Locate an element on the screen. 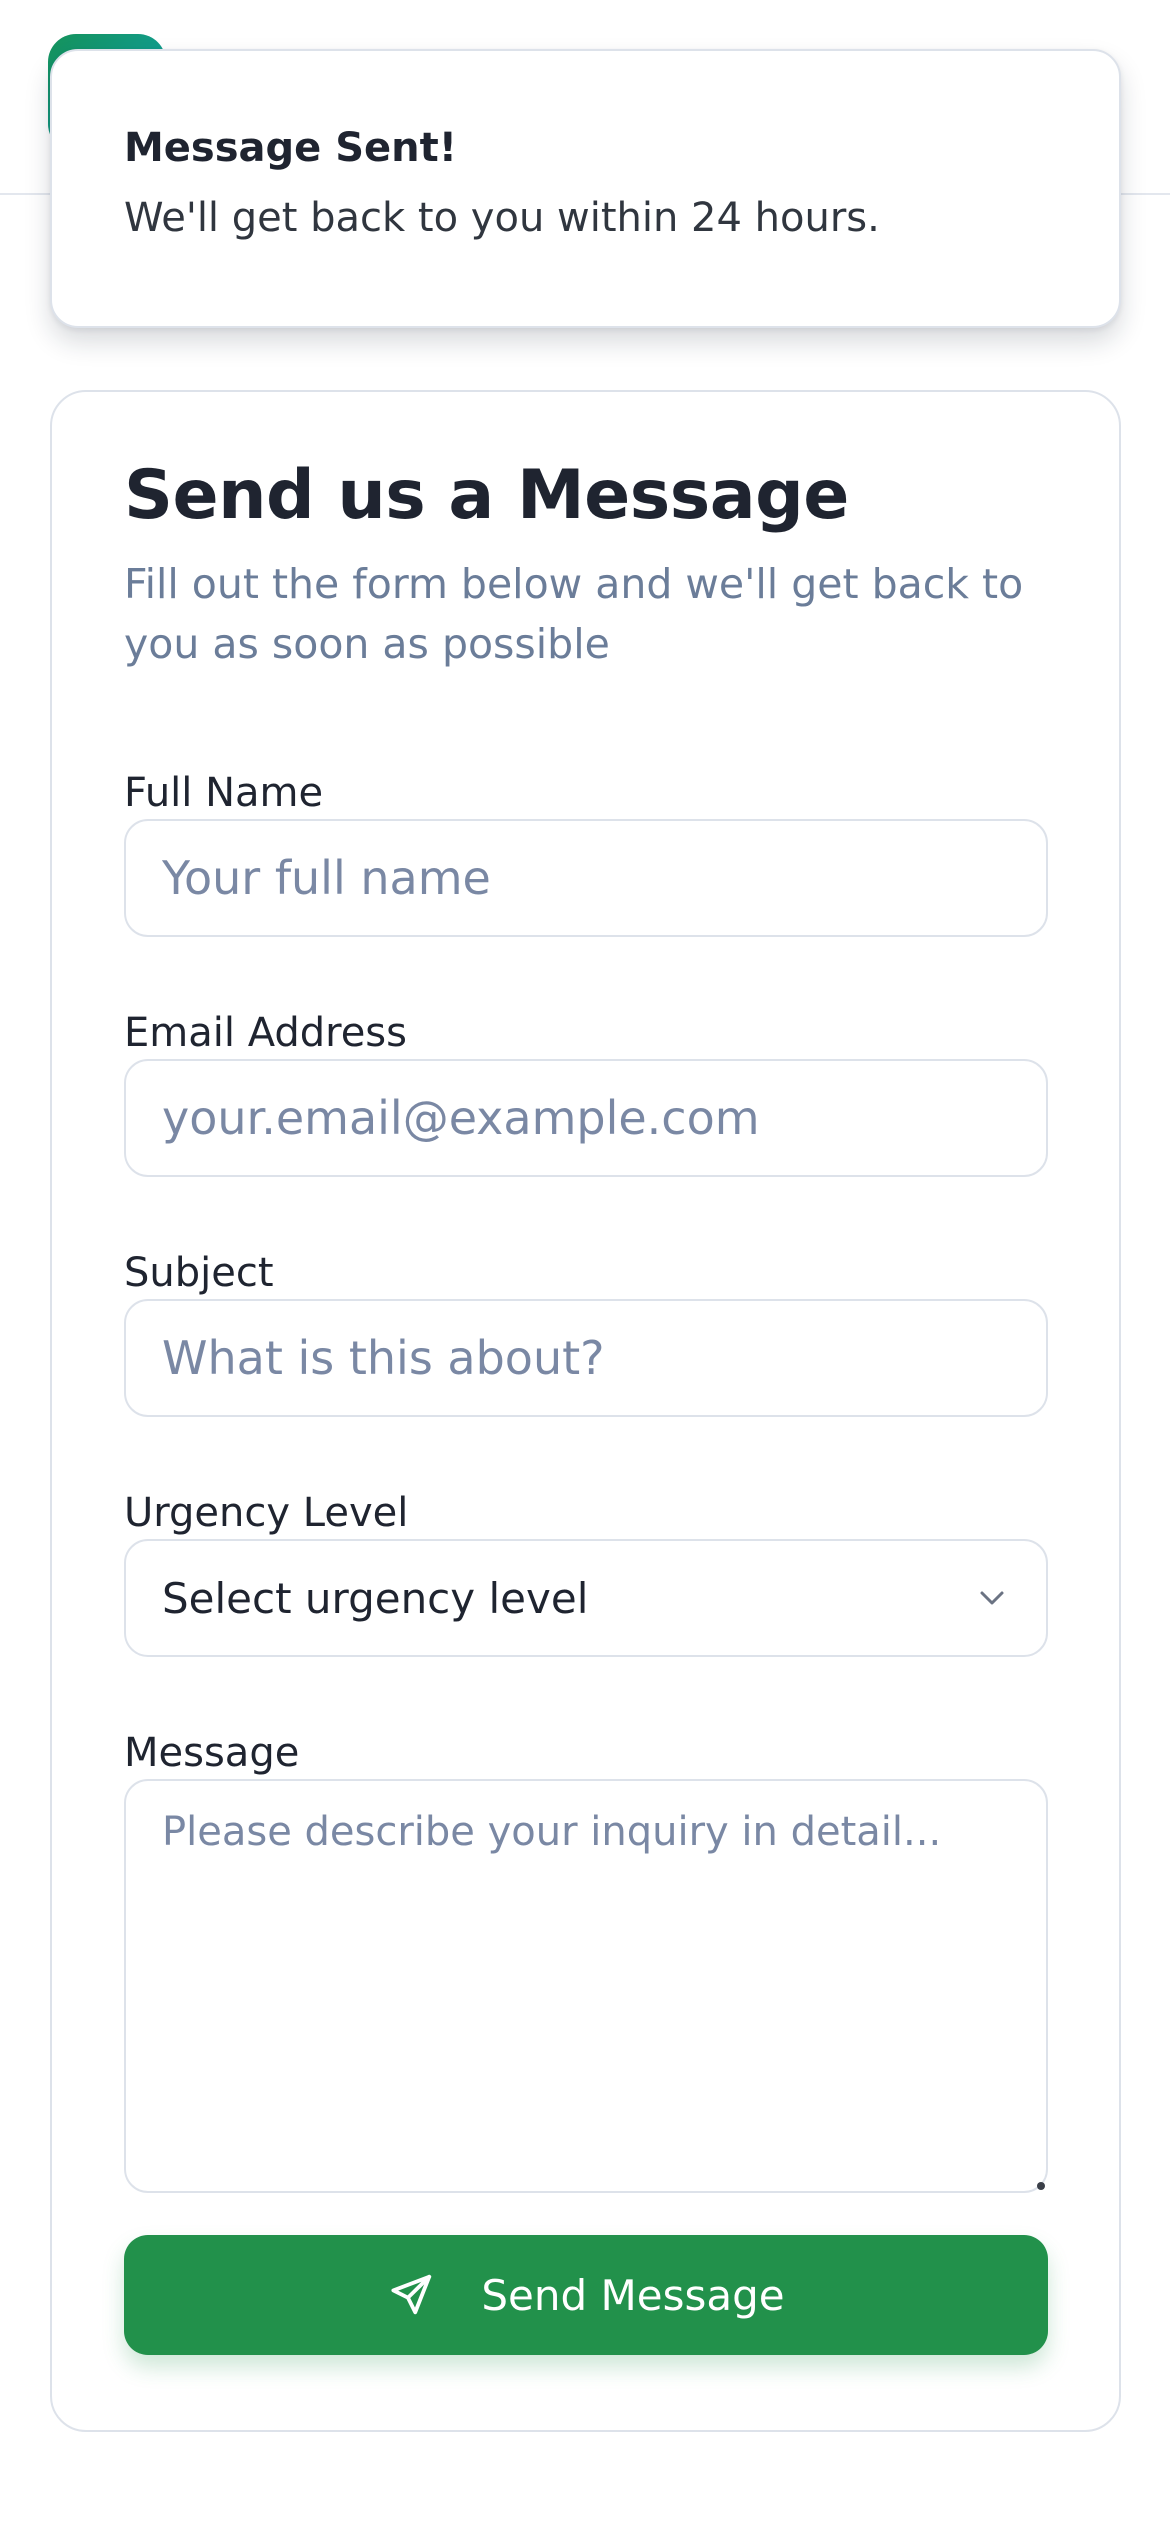 The image size is (1170, 2532). full-name-label: Full Name is located at coordinates (224, 793).